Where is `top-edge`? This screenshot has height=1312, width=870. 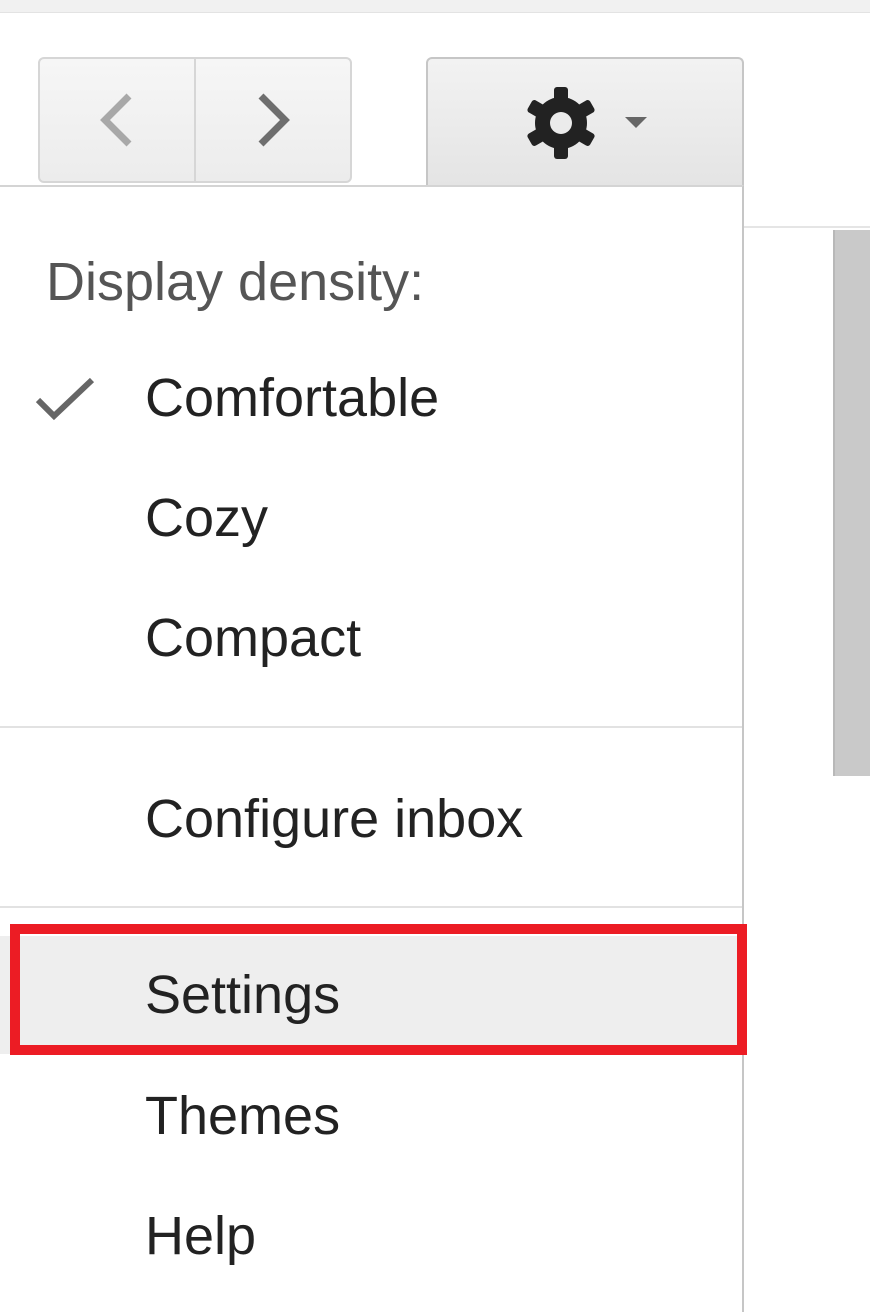 top-edge is located at coordinates (435, 6).